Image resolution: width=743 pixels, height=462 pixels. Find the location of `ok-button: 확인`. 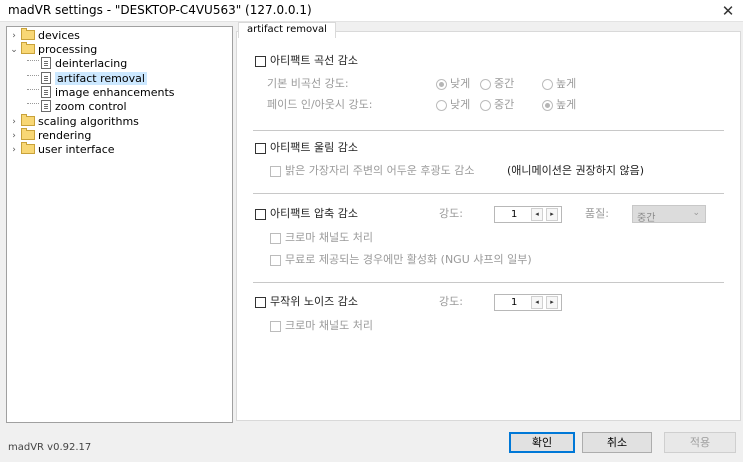

ok-button: 확인 is located at coordinates (542, 442).